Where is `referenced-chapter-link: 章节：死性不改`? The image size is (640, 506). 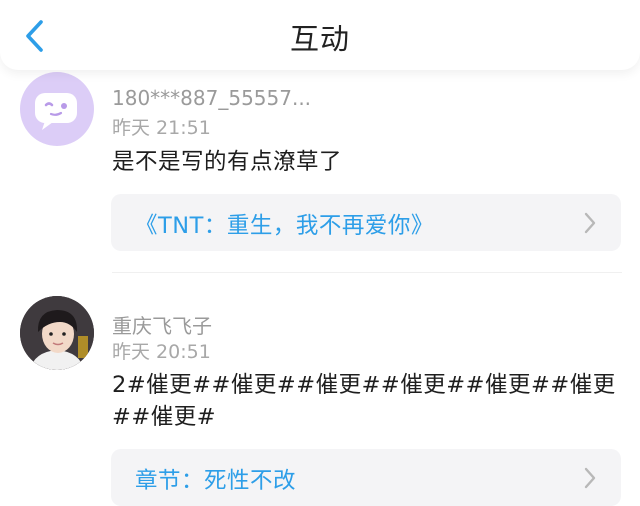 referenced-chapter-link: 章节：死性不改 is located at coordinates (366, 477).